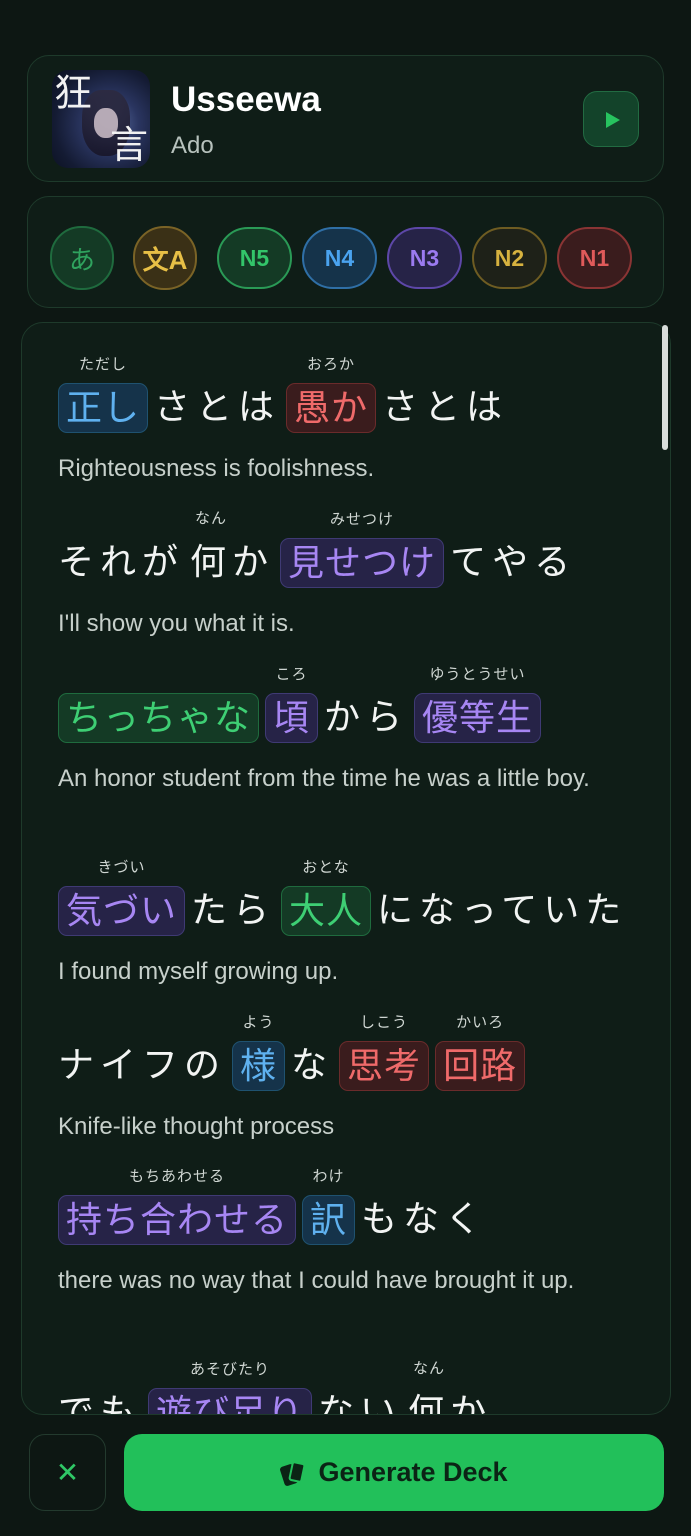 The height and width of the screenshot is (1536, 691). What do you see at coordinates (198, 971) in the screenshot?
I see `translation: I found myself growing up.` at bounding box center [198, 971].